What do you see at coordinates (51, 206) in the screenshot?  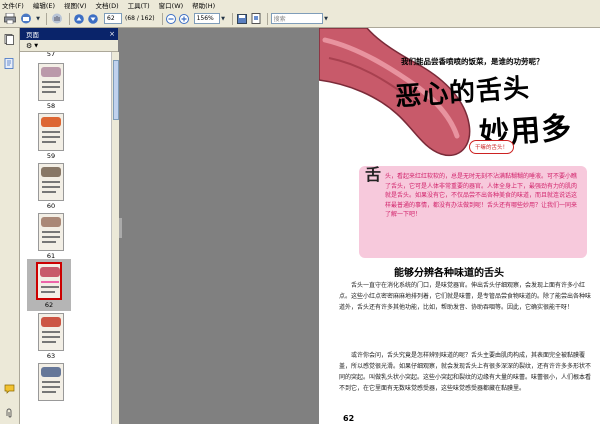 I see `thumbnail-label: 60` at bounding box center [51, 206].